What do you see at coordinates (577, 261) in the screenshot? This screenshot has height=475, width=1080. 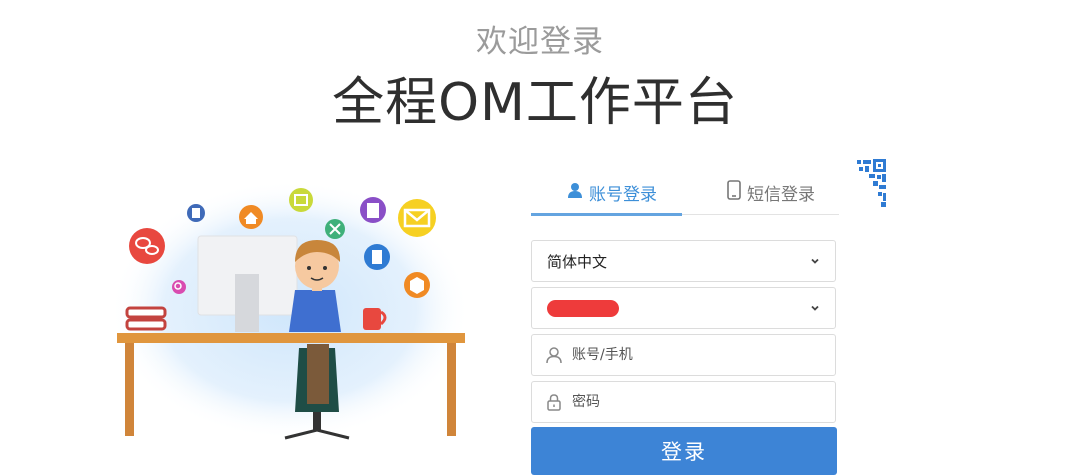 I see `language-value: 简体中文` at bounding box center [577, 261].